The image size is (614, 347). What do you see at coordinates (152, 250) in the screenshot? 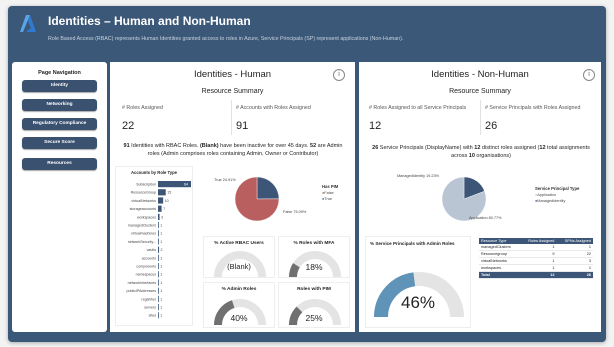
I see `bar-label: vaults` at bounding box center [152, 250].